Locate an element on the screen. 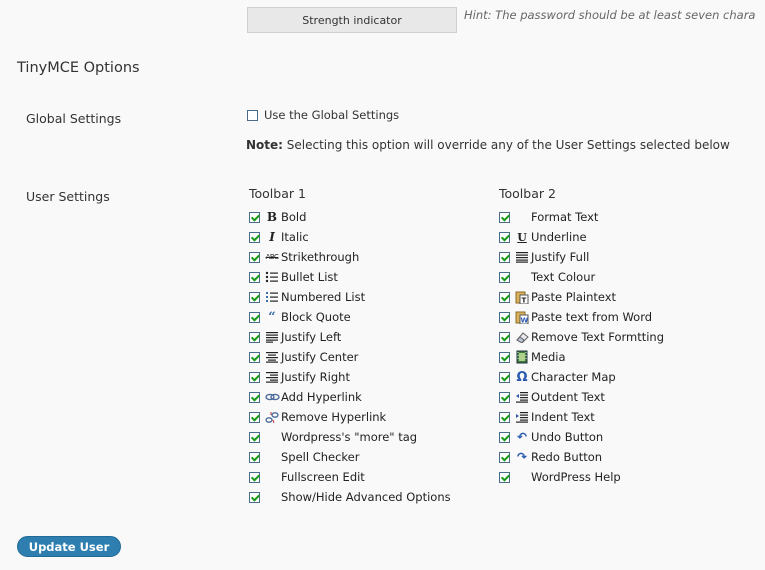 The width and height of the screenshot is (765, 570). toolbar1-option: Fullscreen Edit is located at coordinates (349, 477).